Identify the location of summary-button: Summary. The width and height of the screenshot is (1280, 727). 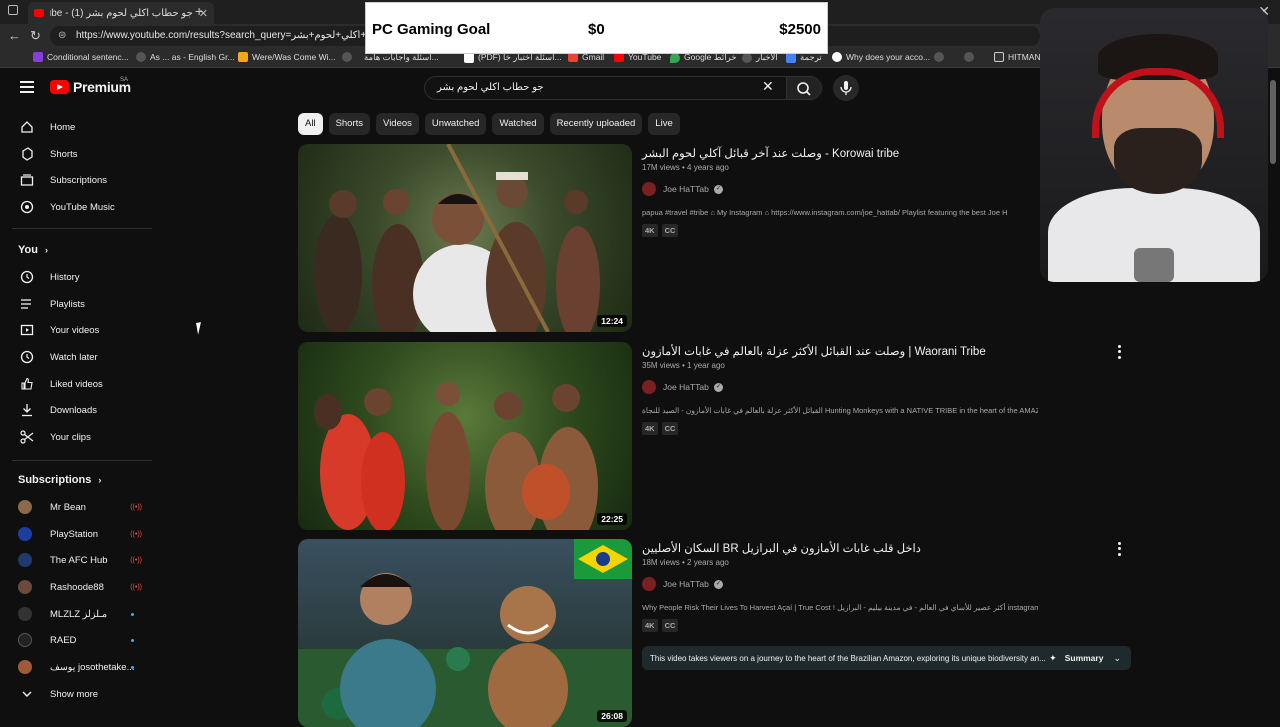
(1084, 658).